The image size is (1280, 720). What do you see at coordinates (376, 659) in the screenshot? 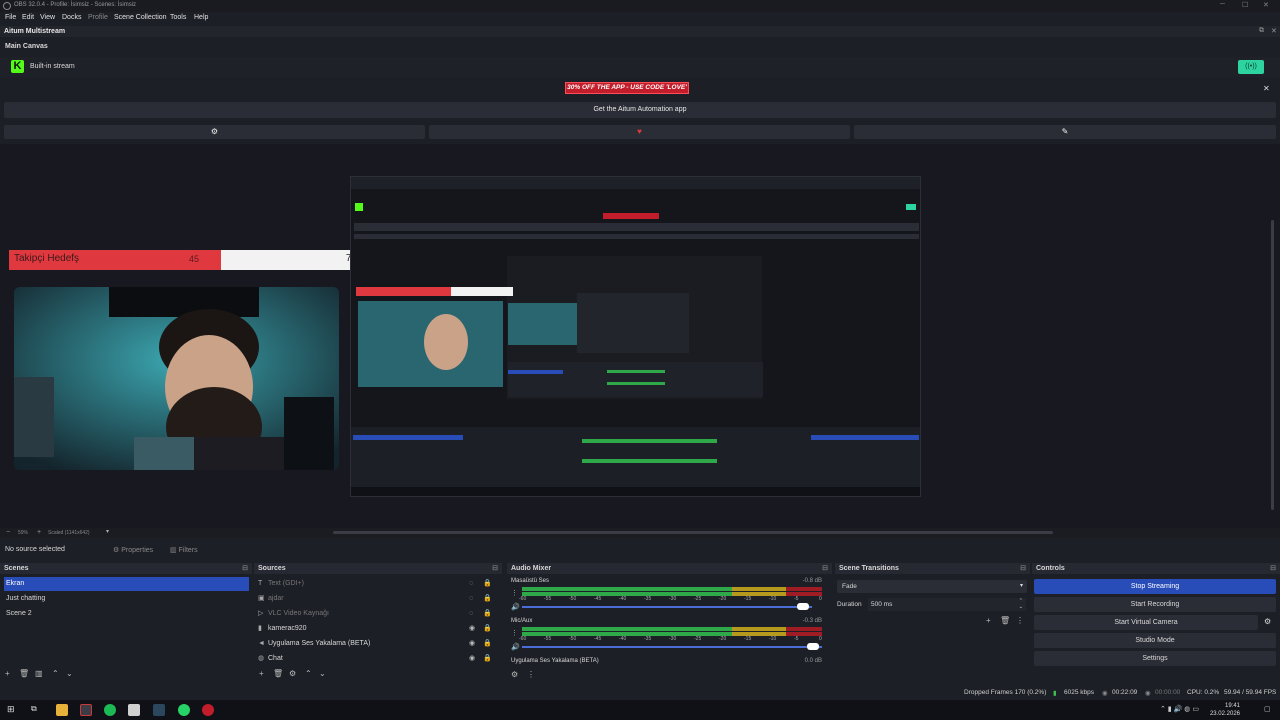
I see `source-item: ◍ Chat ◉ 🔒` at bounding box center [376, 659].